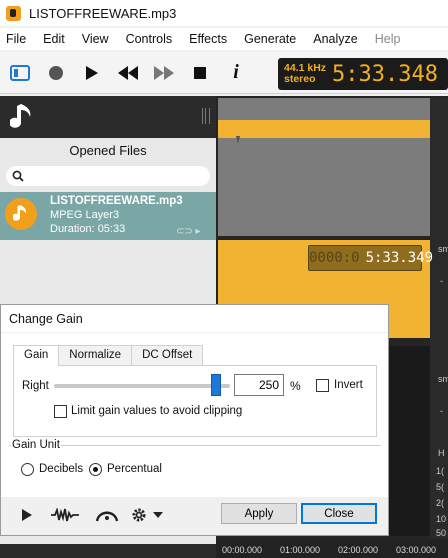  Describe the element at coordinates (441, 519) in the screenshot. I see `freq-label: 10` at that location.